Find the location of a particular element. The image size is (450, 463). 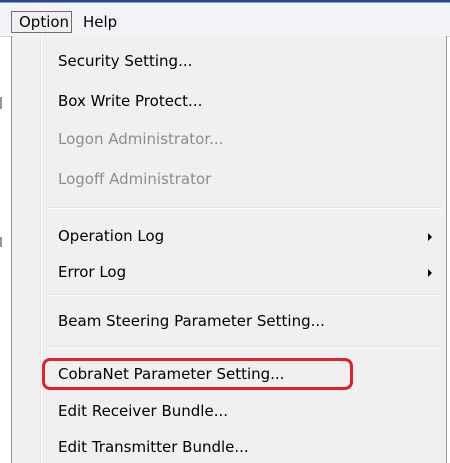

menu-icon-gutter is located at coordinates (26, 249).